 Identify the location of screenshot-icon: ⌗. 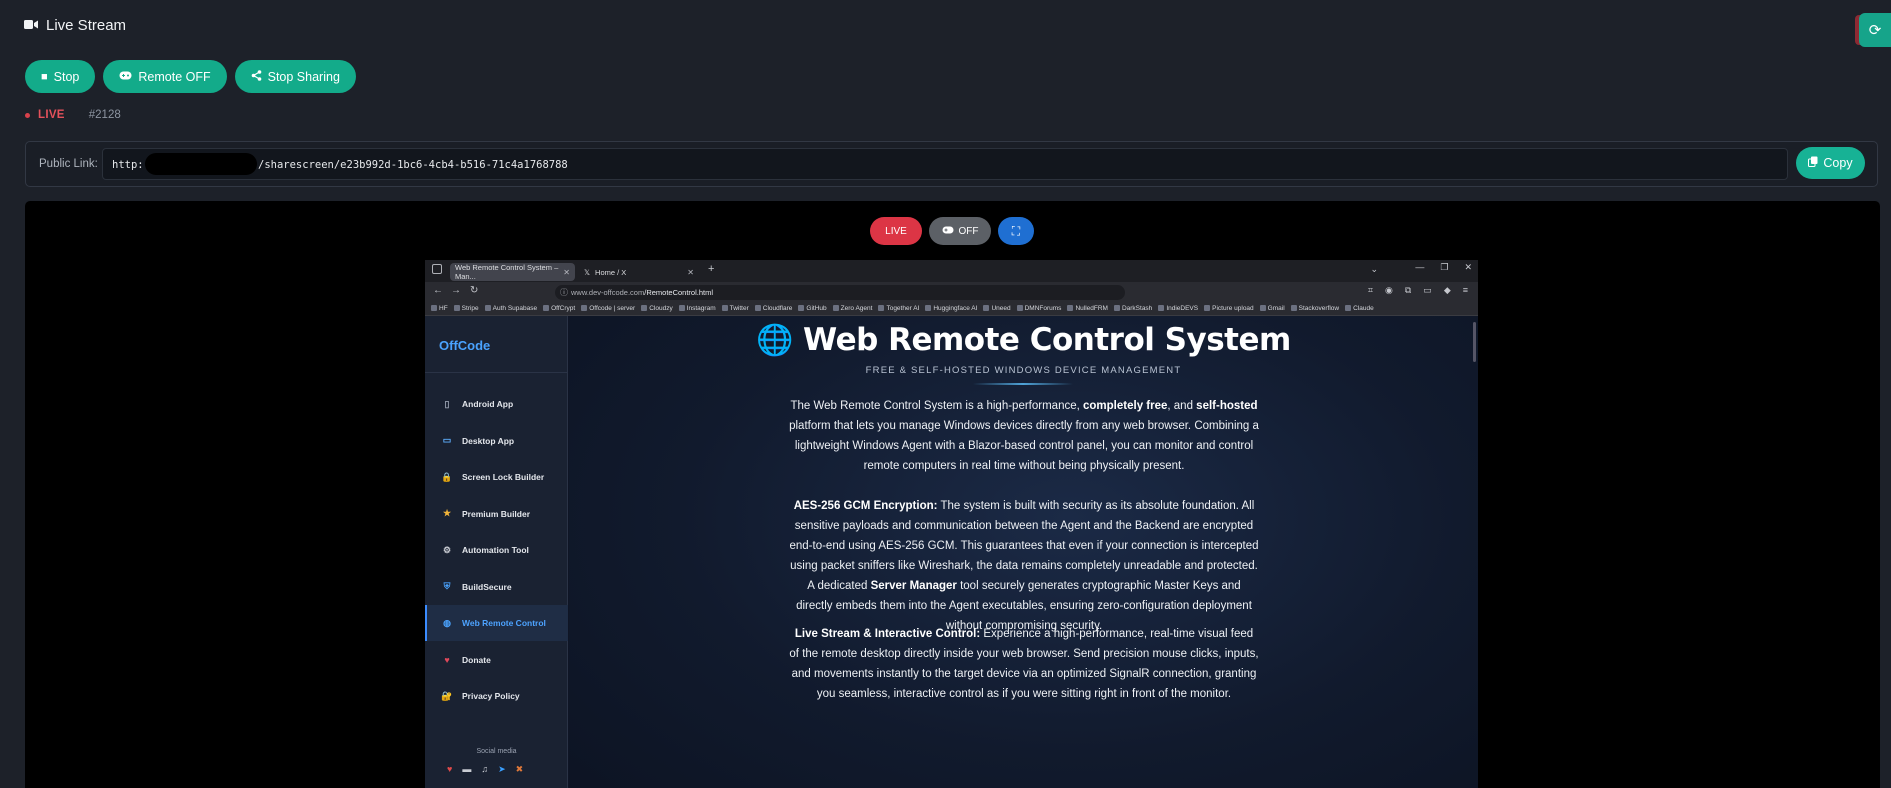
(1370, 290).